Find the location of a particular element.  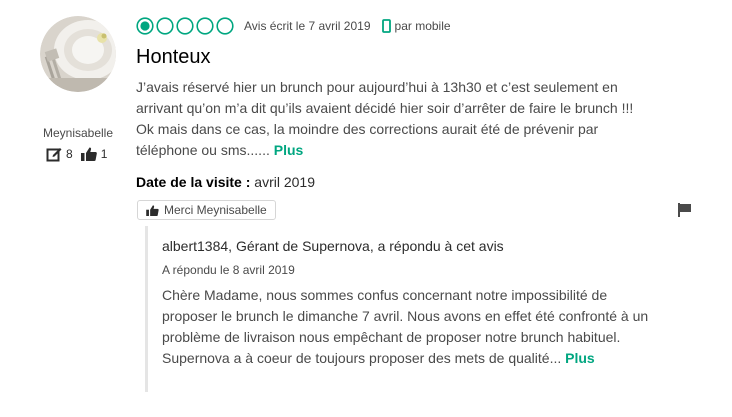

mobile-badge: par mobile is located at coordinates (416, 26).